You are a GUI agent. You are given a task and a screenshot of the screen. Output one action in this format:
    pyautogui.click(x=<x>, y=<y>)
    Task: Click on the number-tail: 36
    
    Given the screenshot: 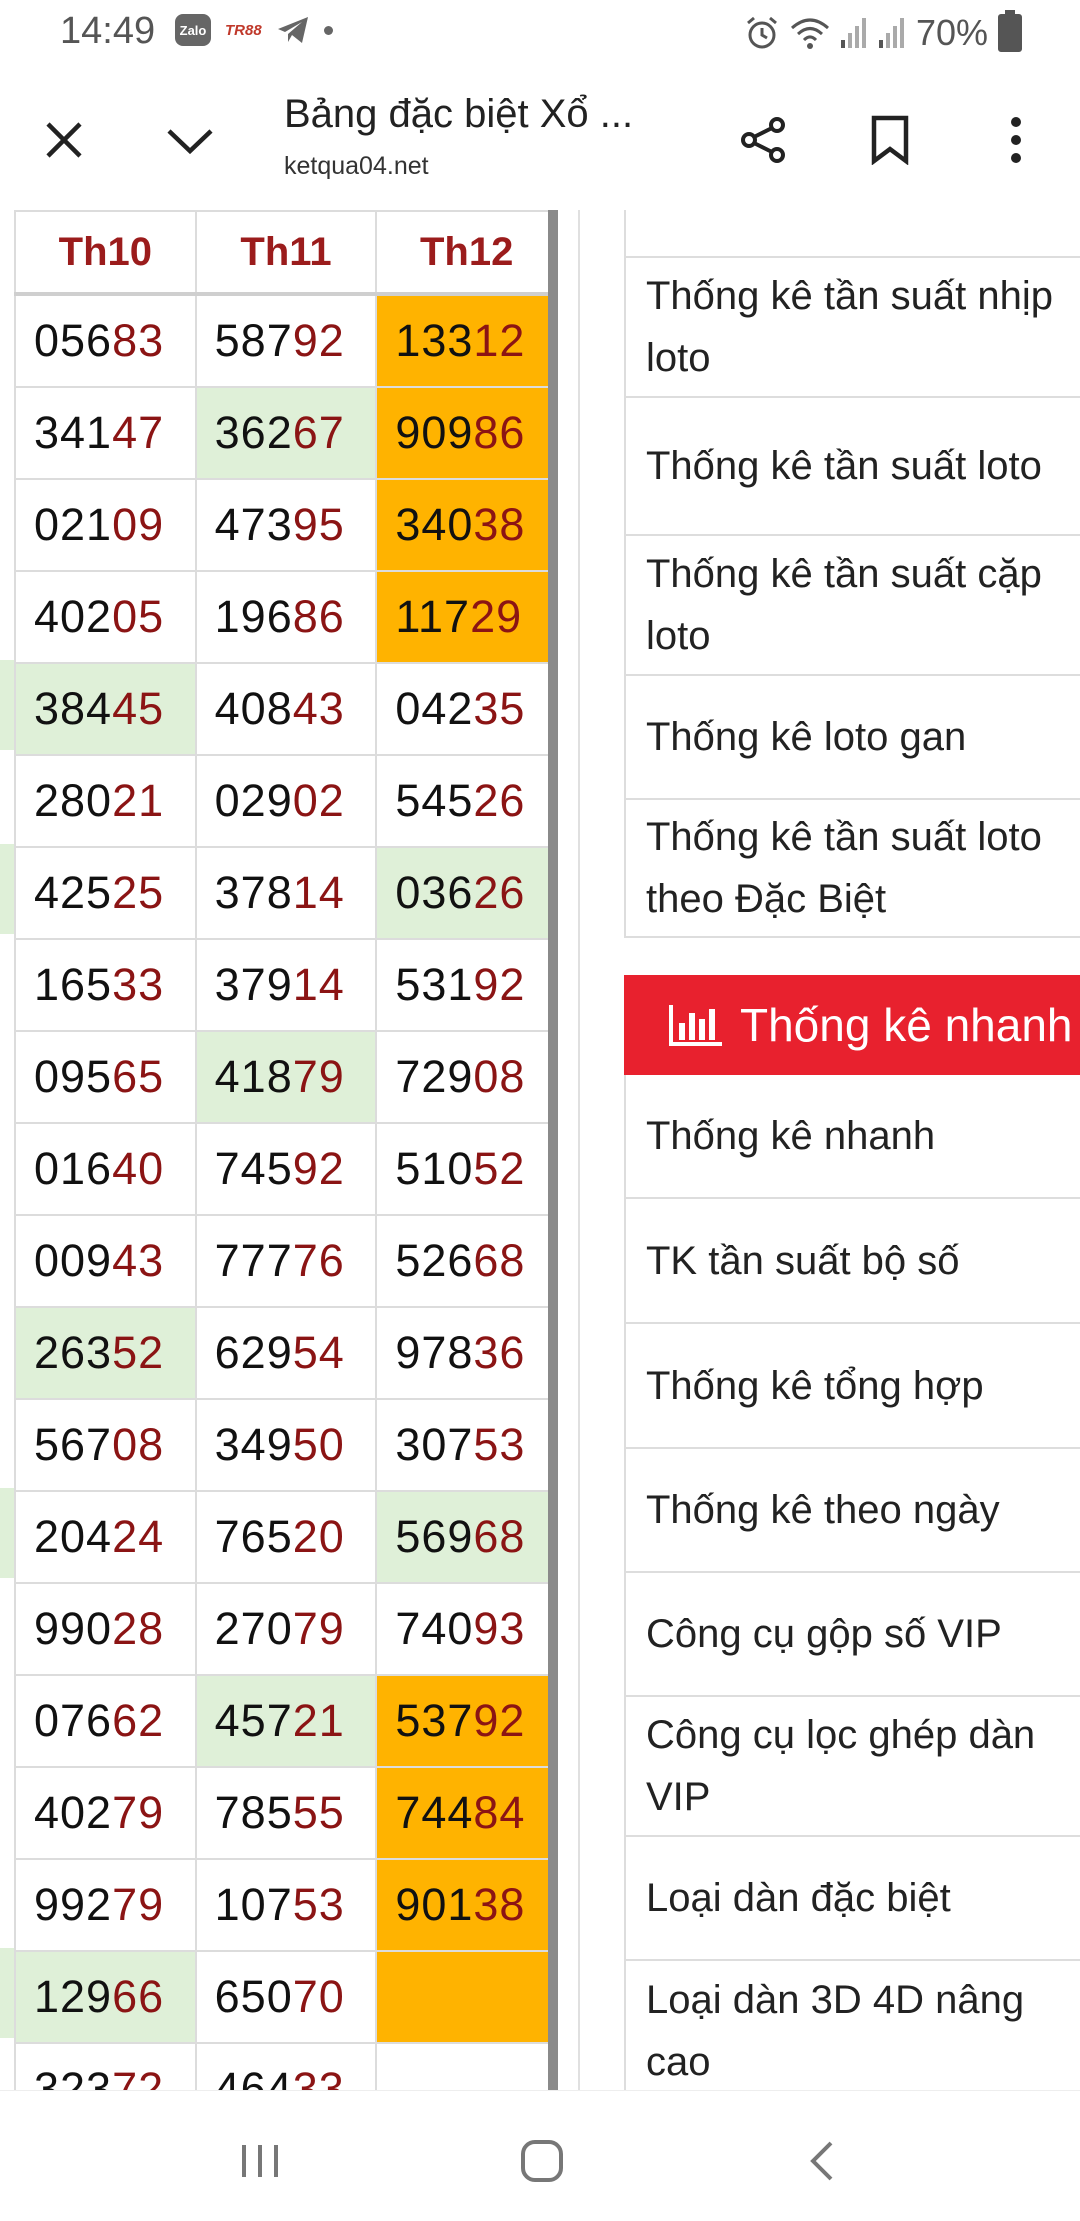 What is the action you would take?
    pyautogui.click(x=499, y=1352)
    